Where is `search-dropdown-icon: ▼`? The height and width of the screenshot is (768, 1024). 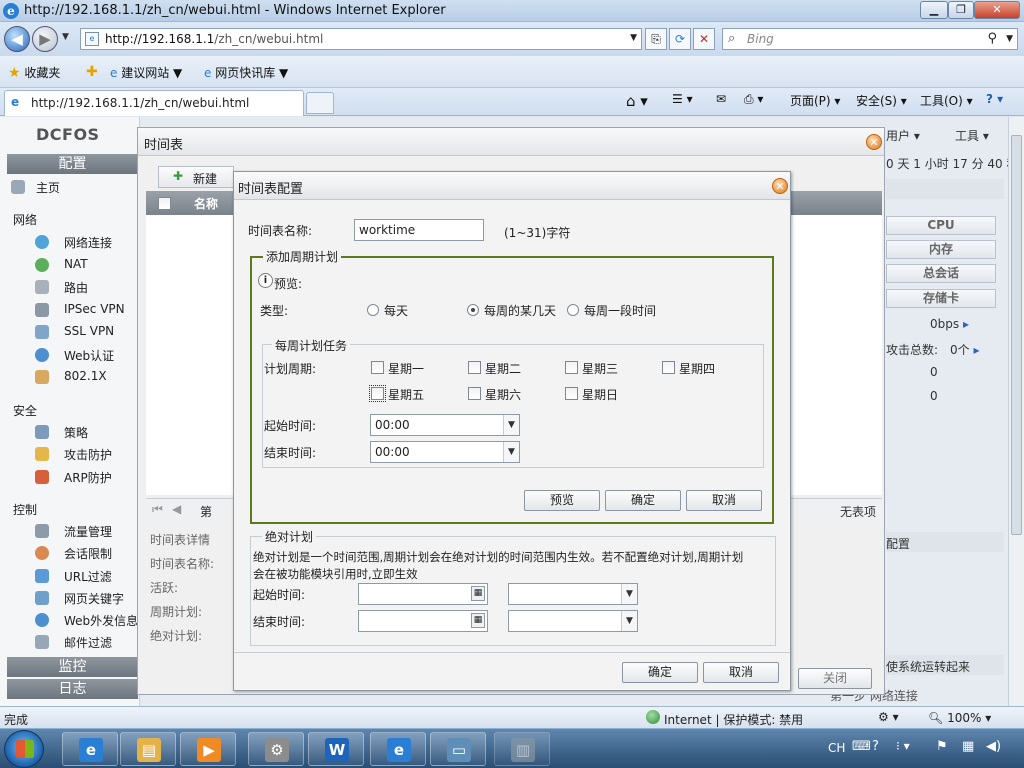 search-dropdown-icon: ▼ is located at coordinates (1009, 39).